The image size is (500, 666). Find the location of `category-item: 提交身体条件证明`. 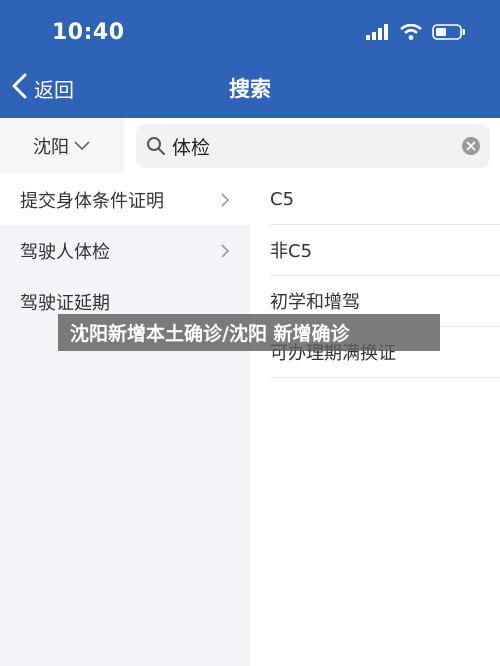

category-item: 提交身体条件证明 is located at coordinates (125, 199).